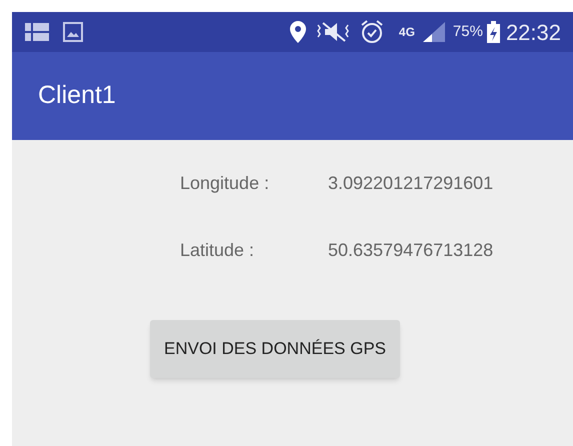  Describe the element at coordinates (433, 32) in the screenshot. I see `signal-icon` at that location.